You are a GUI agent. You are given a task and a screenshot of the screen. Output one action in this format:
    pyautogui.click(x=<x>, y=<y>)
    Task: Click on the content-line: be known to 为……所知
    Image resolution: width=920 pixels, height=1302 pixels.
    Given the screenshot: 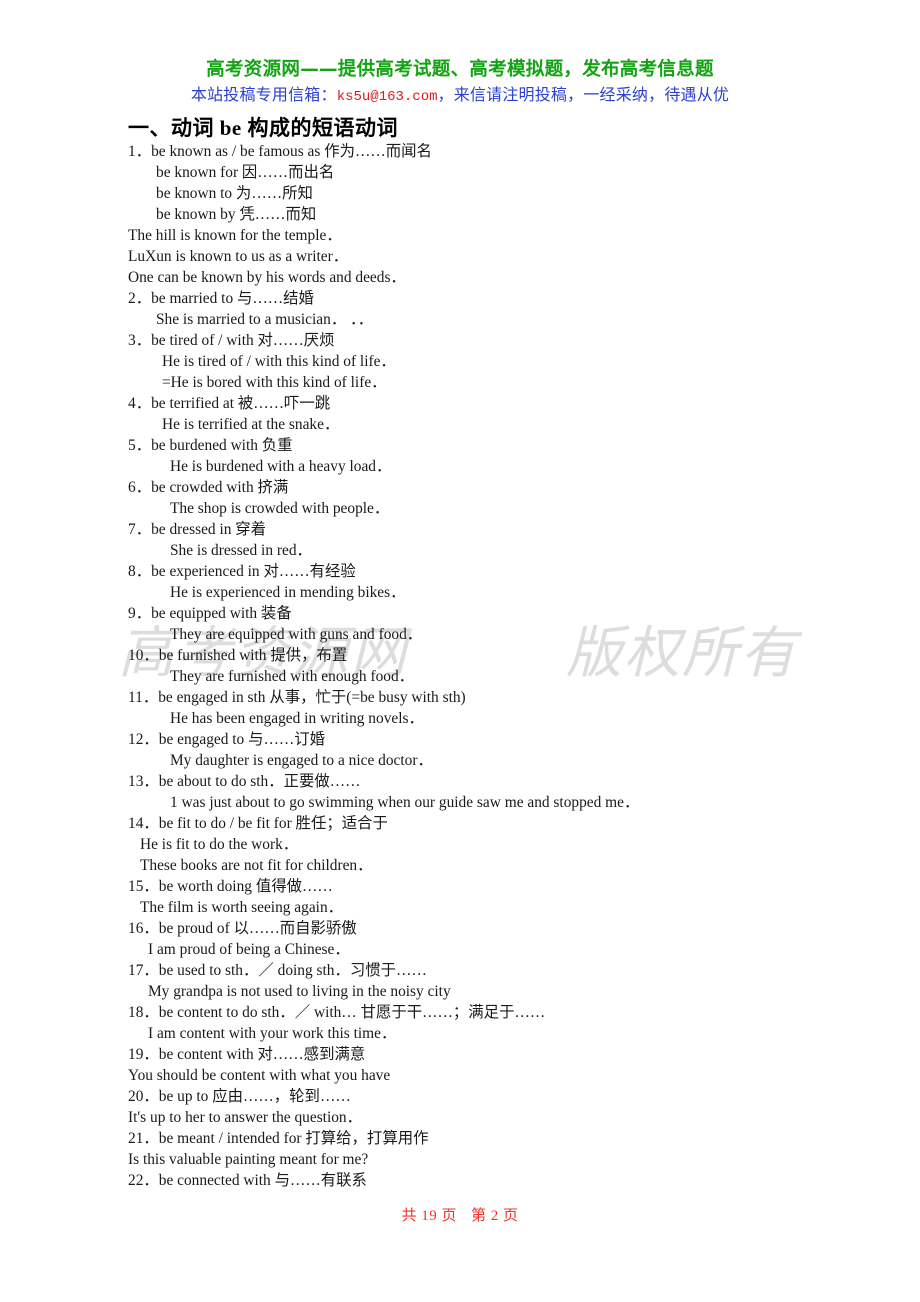 What is the action you would take?
    pyautogui.click(x=234, y=193)
    